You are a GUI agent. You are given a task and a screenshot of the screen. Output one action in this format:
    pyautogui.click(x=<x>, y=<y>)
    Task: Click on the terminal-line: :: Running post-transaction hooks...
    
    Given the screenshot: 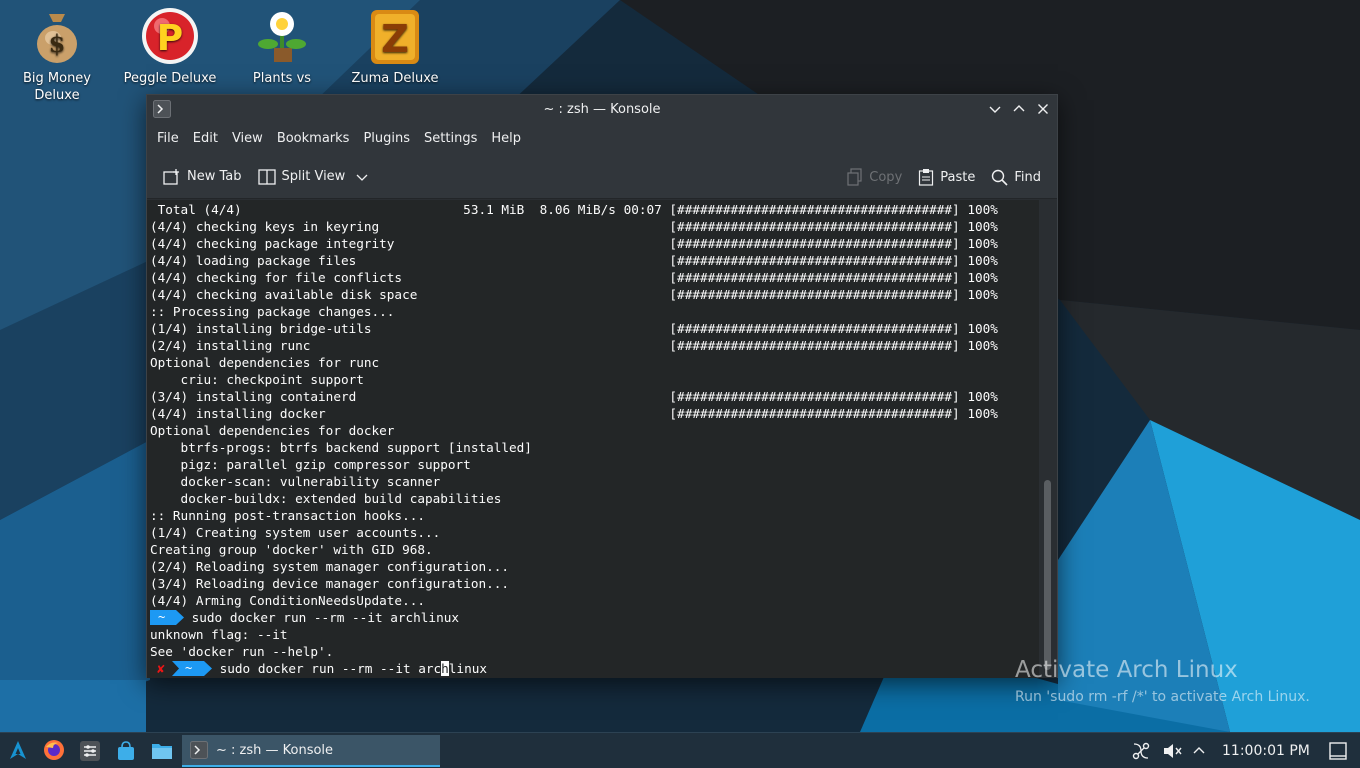 What is the action you would take?
    pyautogui.click(x=287, y=515)
    